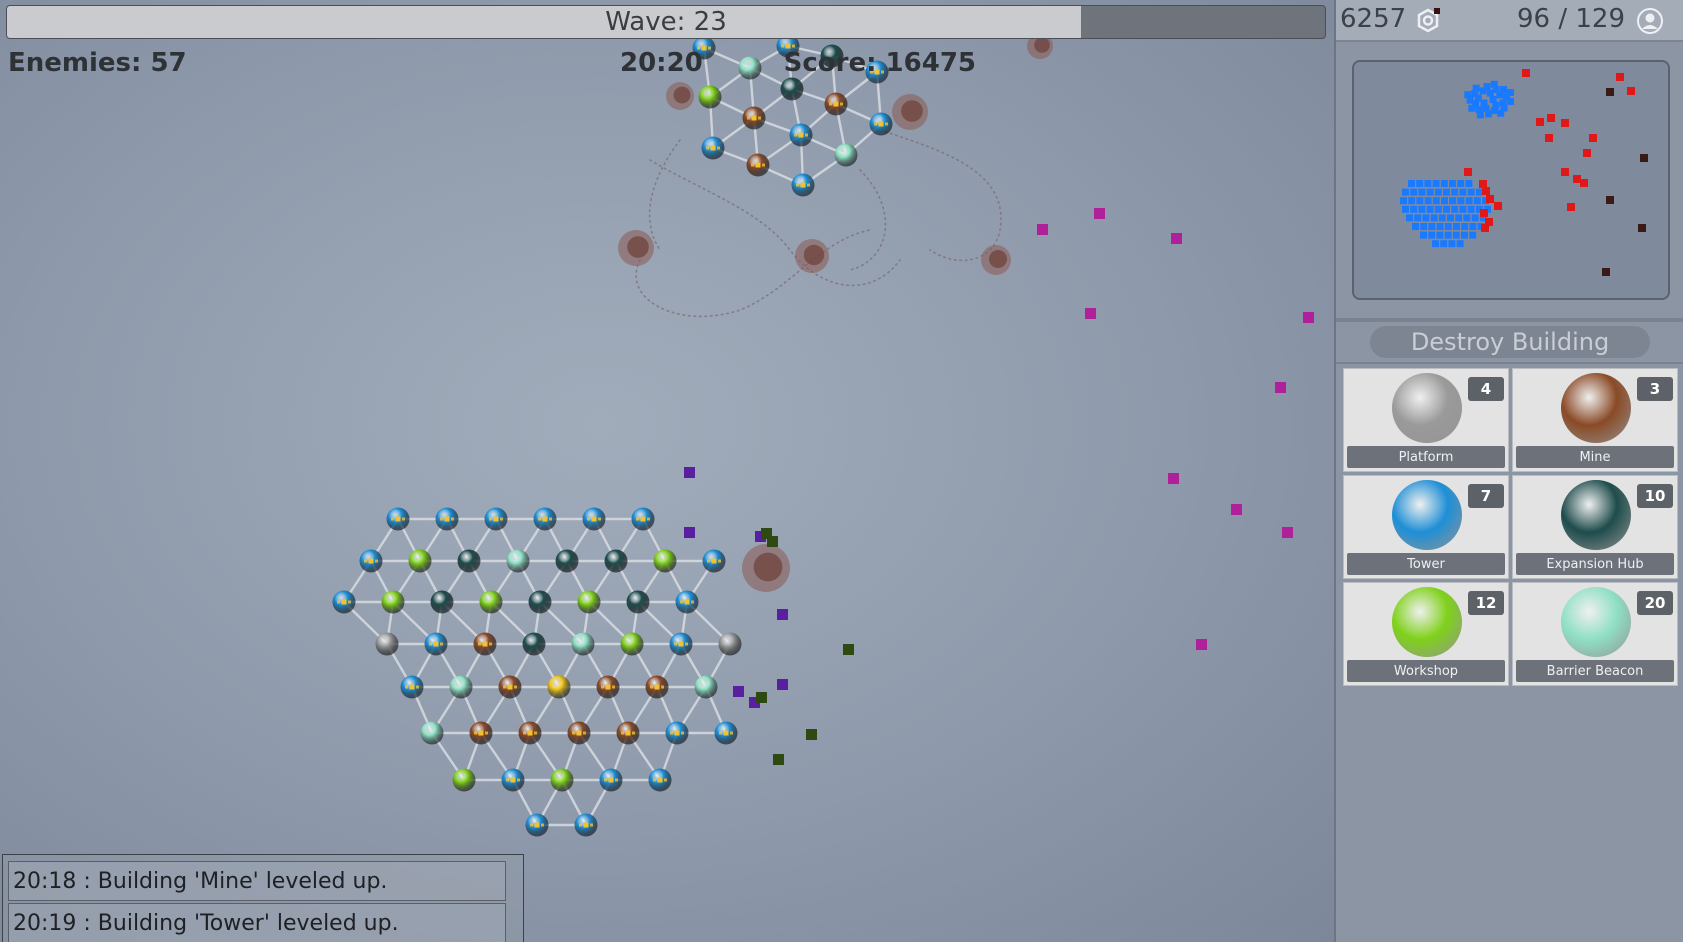 This screenshot has width=1683, height=942. What do you see at coordinates (666, 22) in the screenshot?
I see `wave-progress-bar: Wave: 23` at bounding box center [666, 22].